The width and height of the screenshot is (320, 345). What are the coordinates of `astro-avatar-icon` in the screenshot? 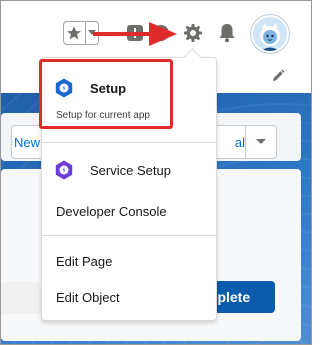 It's located at (270, 34).